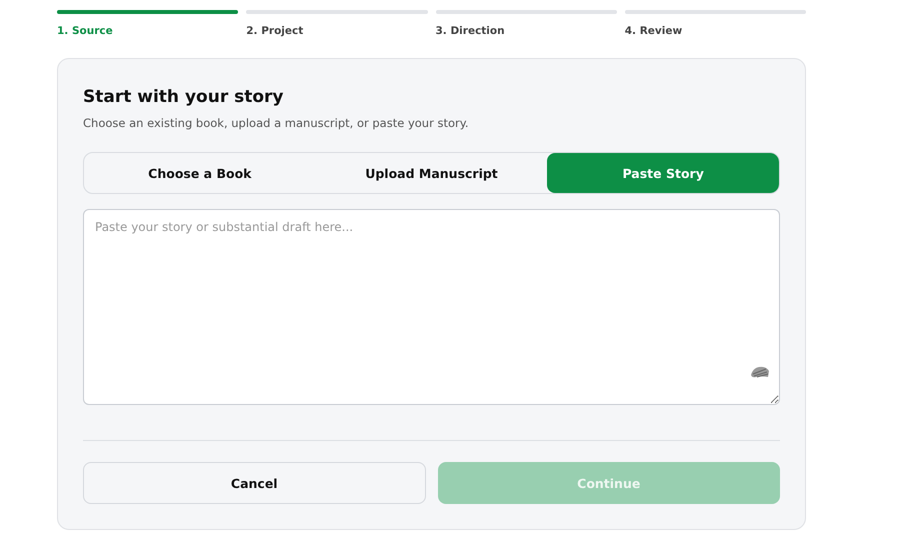 This screenshot has height=546, width=914. I want to click on scribble-icon, so click(760, 372).